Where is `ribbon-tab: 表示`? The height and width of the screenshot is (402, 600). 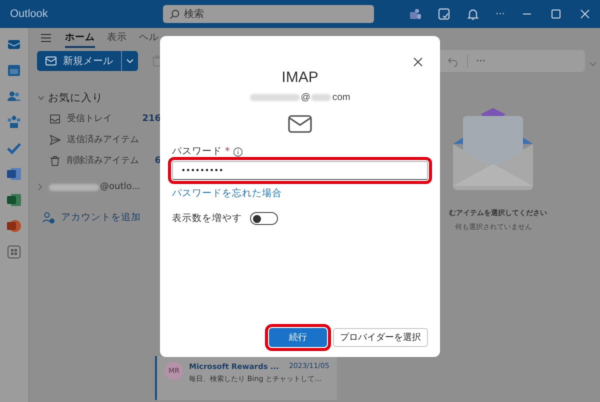
ribbon-tab: 表示 is located at coordinates (117, 38).